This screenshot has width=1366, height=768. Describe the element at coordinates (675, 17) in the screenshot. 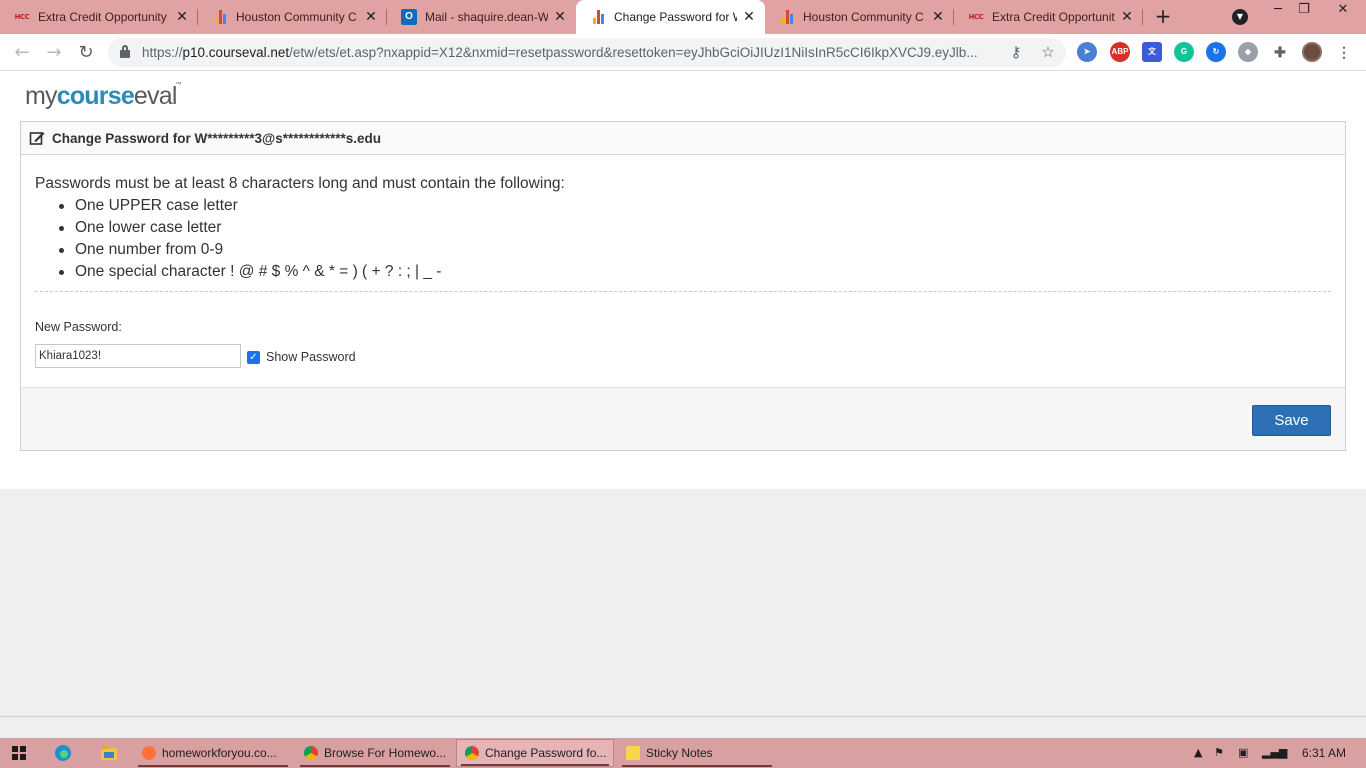

I see `tab-title: Change Password for W` at that location.